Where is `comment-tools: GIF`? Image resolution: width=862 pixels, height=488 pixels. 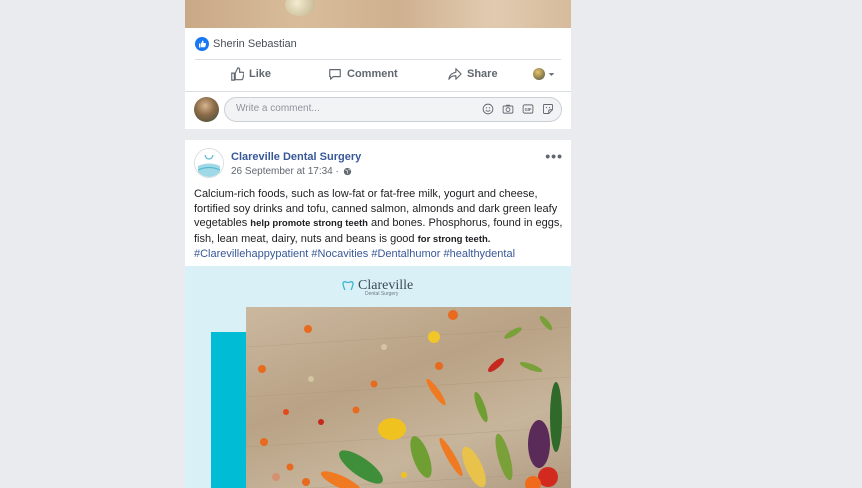 comment-tools: GIF is located at coordinates (518, 109).